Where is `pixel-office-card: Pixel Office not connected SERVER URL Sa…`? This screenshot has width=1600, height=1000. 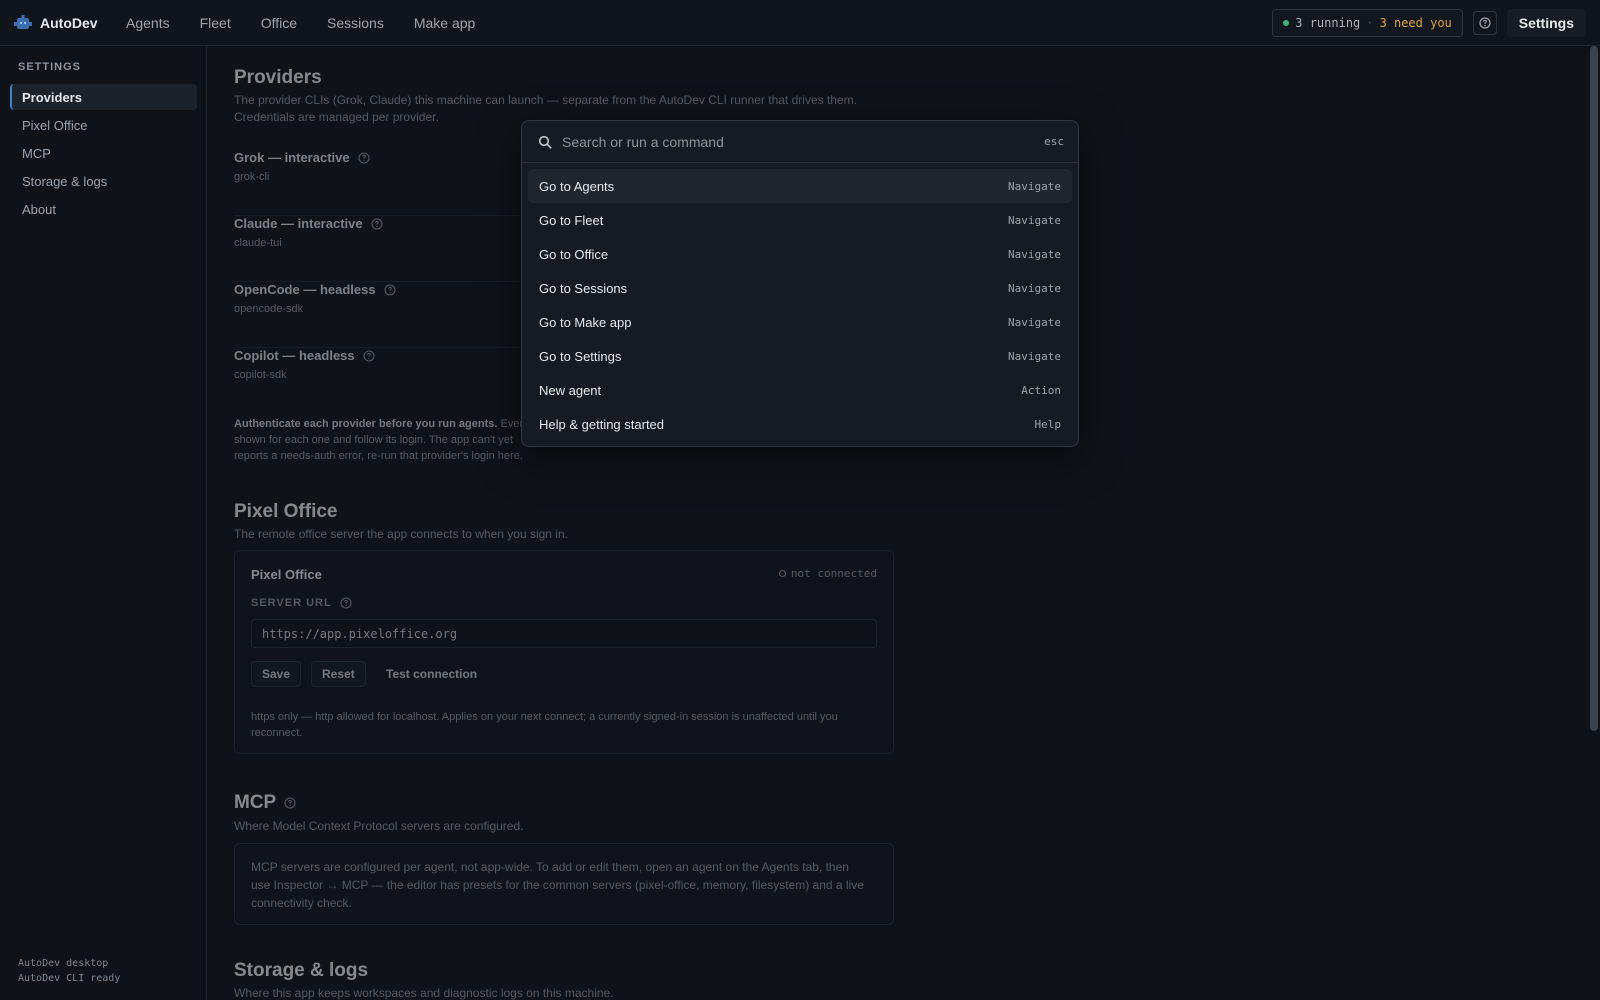 pixel-office-card: Pixel Office not connected SERVER URL Sa… is located at coordinates (564, 652).